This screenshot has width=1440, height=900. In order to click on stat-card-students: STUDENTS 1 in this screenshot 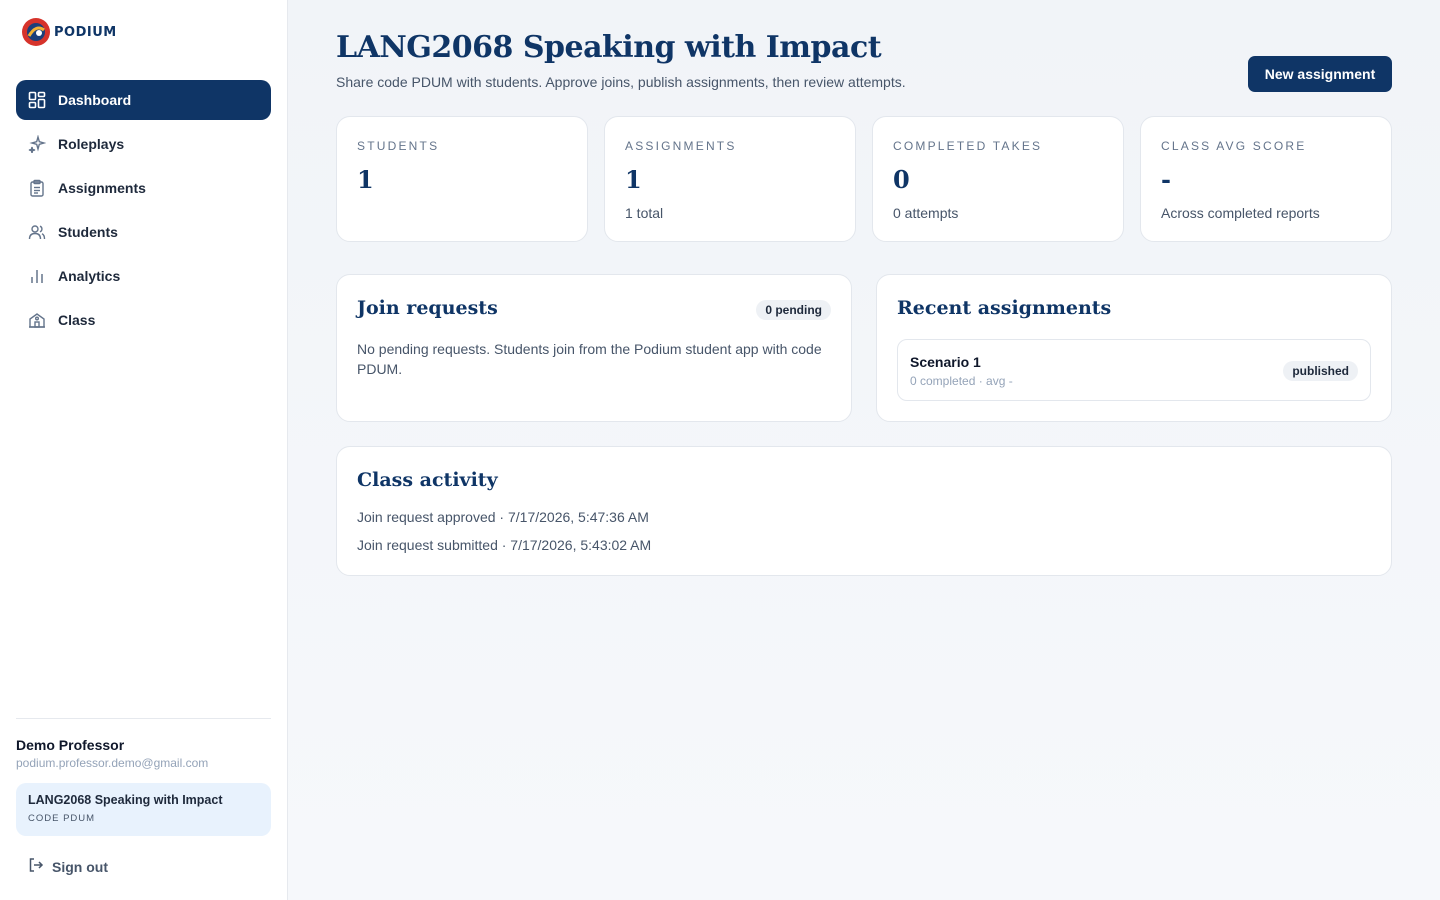, I will do `click(462, 179)`.